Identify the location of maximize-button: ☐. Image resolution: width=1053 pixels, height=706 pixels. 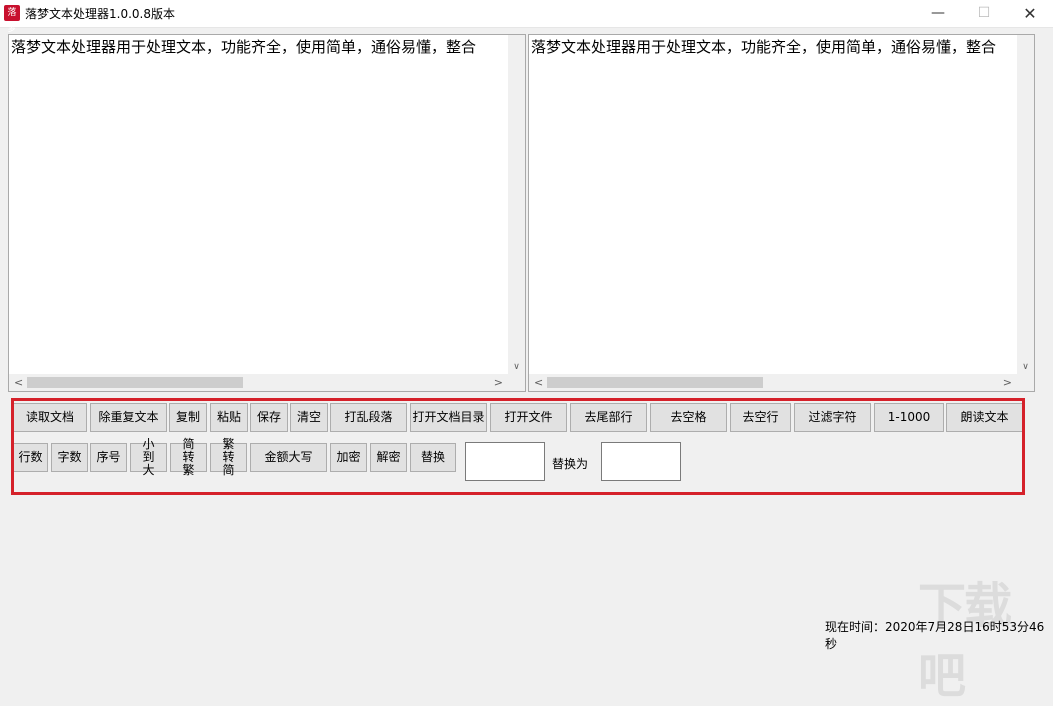
(984, 13).